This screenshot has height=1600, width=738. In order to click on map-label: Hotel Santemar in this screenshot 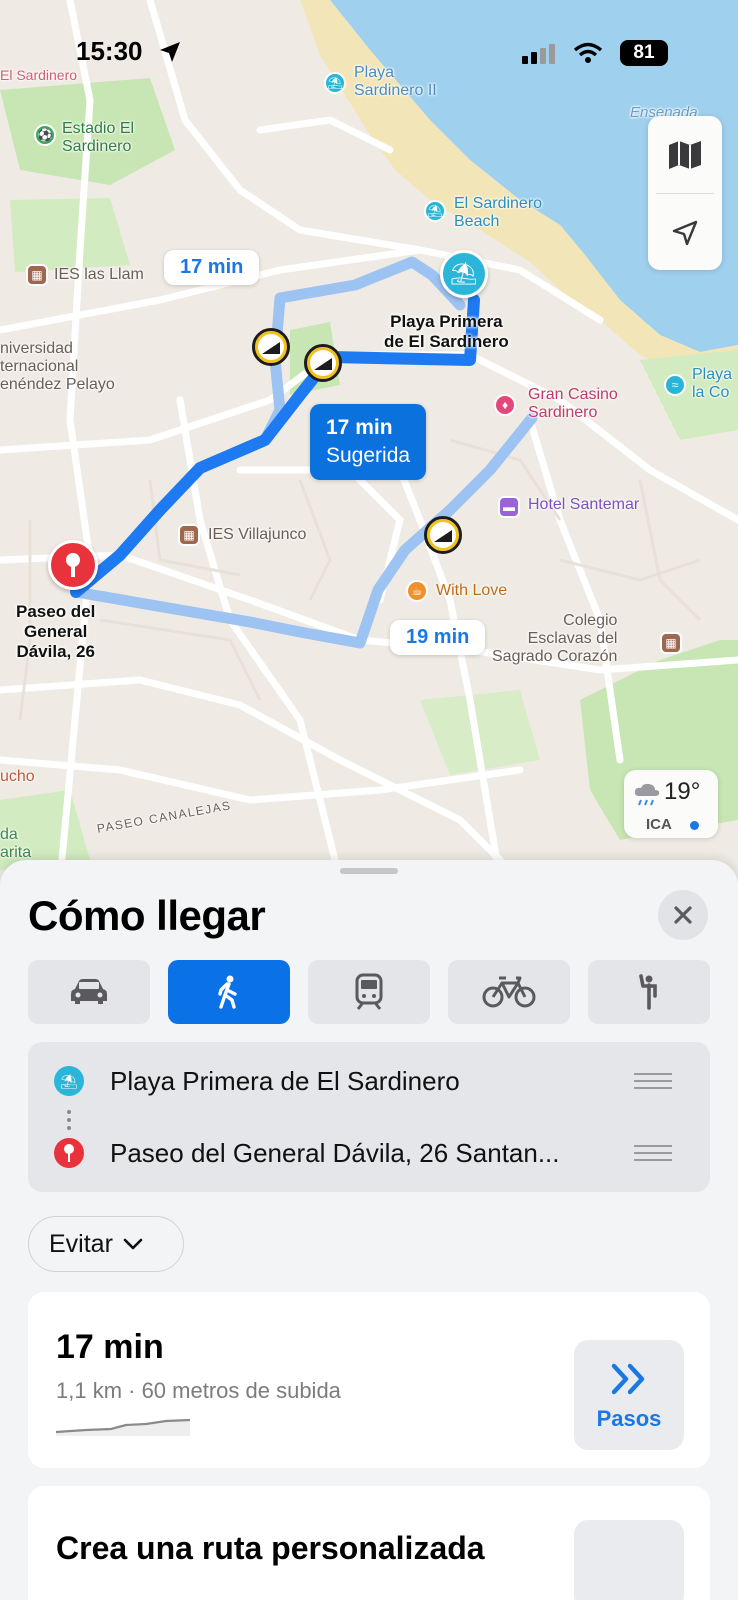, I will do `click(584, 504)`.